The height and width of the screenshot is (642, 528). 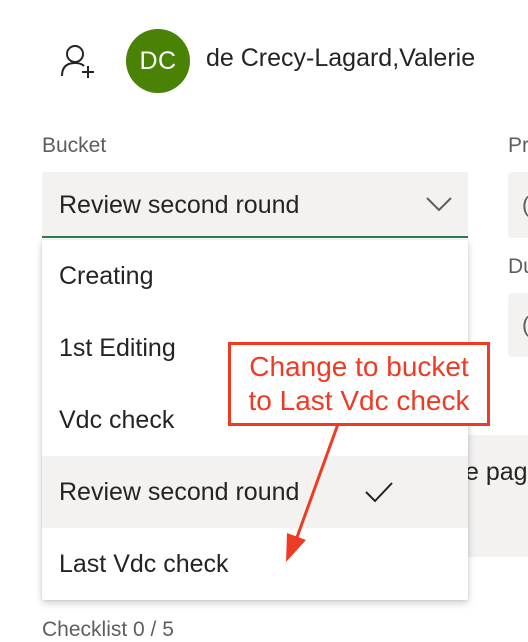 What do you see at coordinates (255, 276) in the screenshot?
I see `bucket-option-creating: Creating` at bounding box center [255, 276].